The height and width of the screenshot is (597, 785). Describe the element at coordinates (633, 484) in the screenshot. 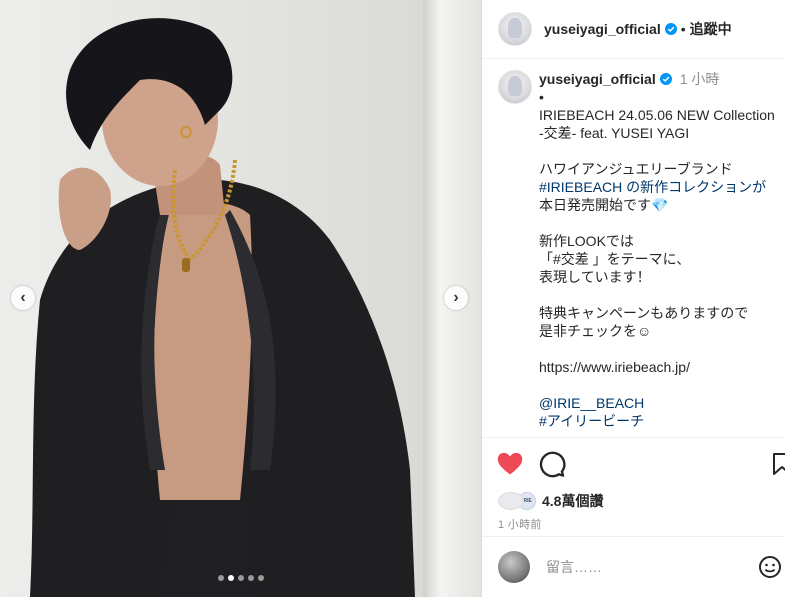

I see `post-actions: IRIE 4.8萬個讚 1 小時前` at that location.